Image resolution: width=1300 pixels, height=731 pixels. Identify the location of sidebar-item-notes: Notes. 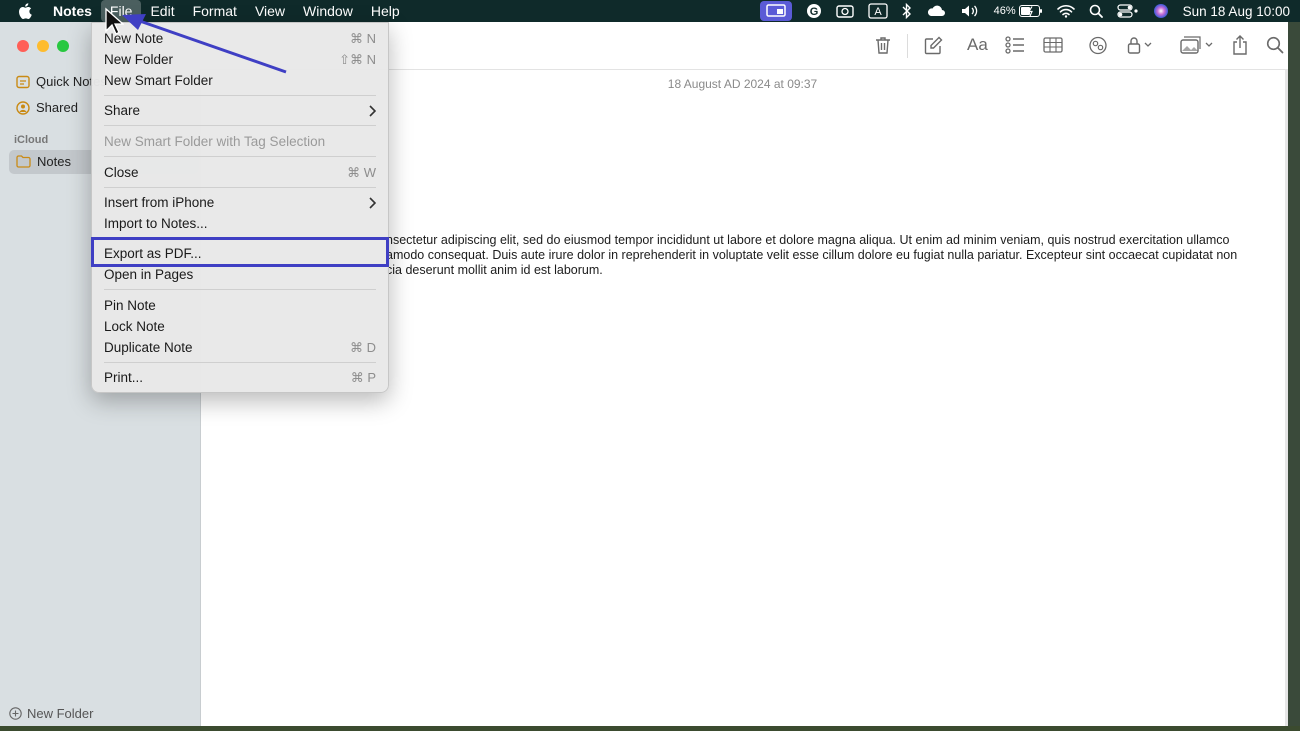
(43, 161).